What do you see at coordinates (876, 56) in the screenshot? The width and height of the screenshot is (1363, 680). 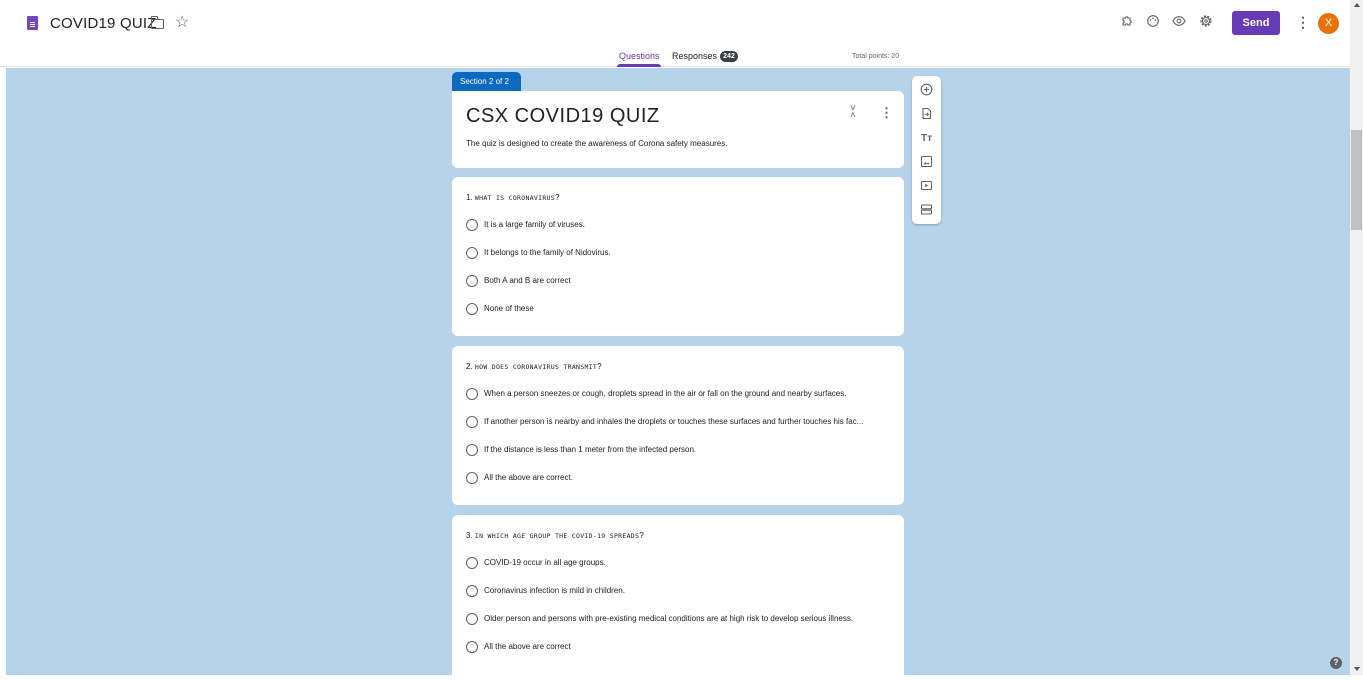 I see `total-points-label: Total points: 20` at bounding box center [876, 56].